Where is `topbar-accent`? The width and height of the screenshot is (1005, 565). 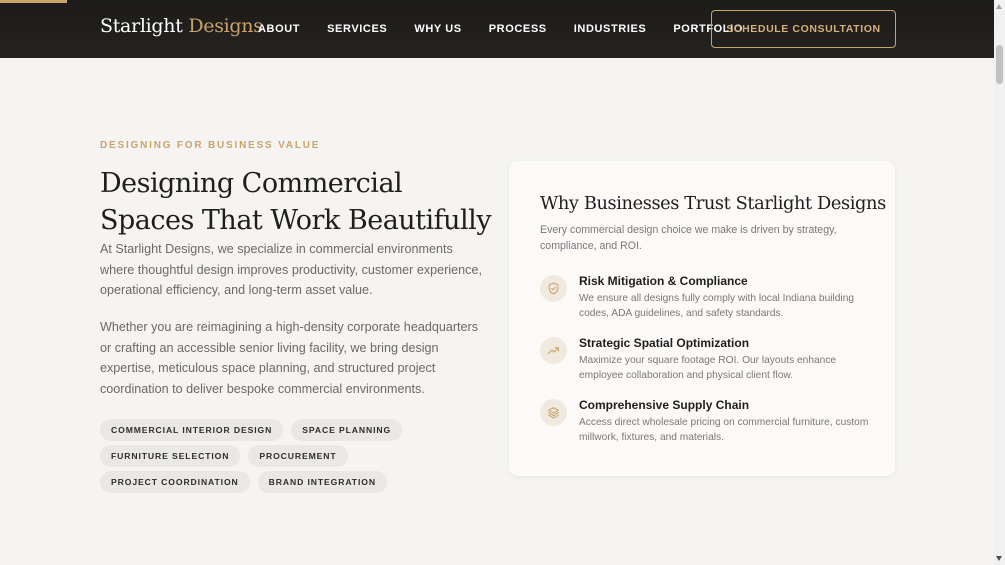 topbar-accent is located at coordinates (33, 1).